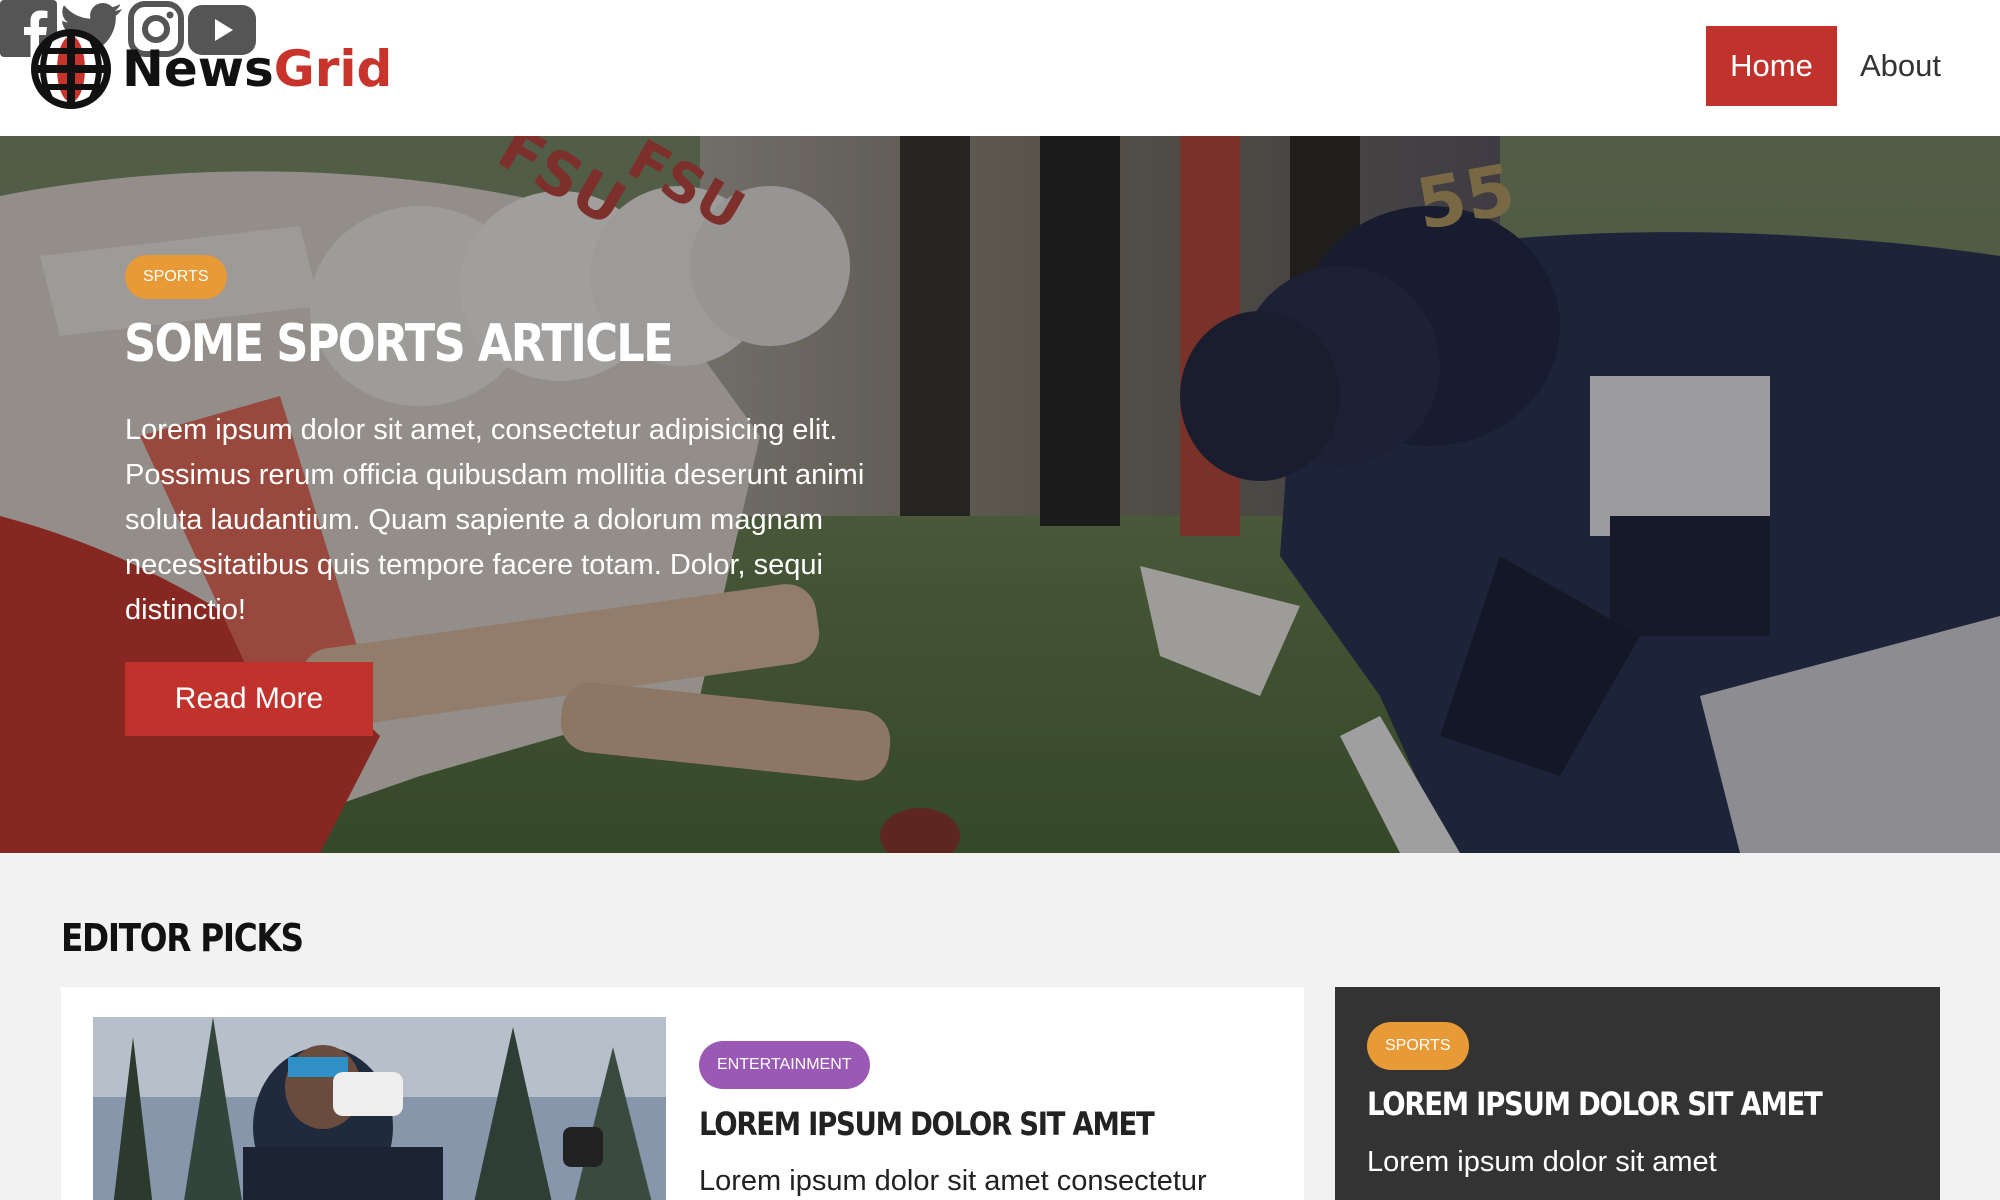 The width and height of the screenshot is (2000, 1200). What do you see at coordinates (1000, 68) in the screenshot?
I see `site-header: NewsGrid Home About` at bounding box center [1000, 68].